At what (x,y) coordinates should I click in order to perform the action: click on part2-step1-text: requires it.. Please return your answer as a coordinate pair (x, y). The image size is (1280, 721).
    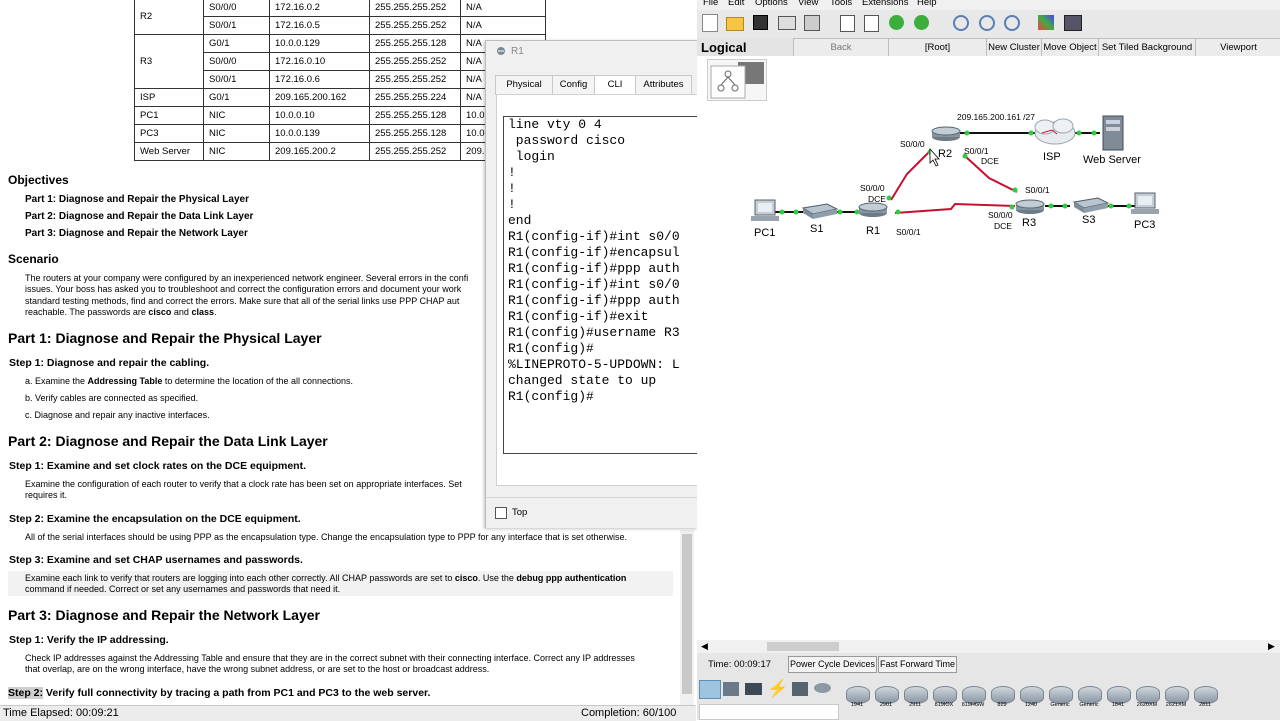
    Looking at the image, I should click on (46, 495).